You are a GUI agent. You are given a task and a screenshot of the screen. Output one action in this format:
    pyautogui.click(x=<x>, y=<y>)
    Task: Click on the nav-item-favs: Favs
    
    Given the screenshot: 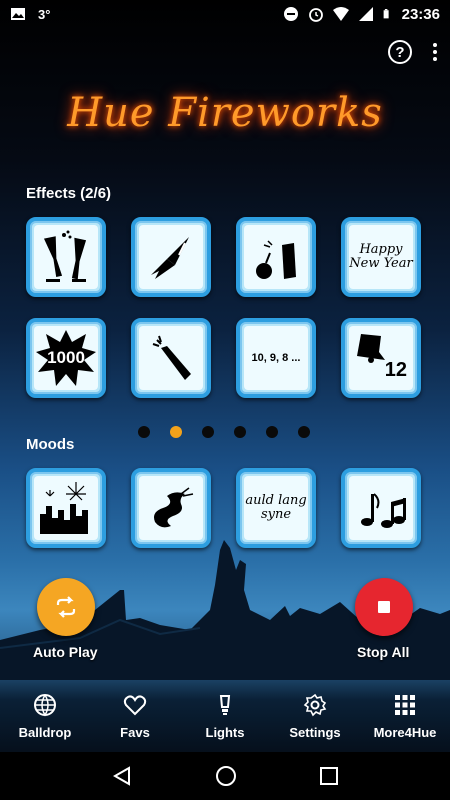 What is the action you would take?
    pyautogui.click(x=135, y=716)
    